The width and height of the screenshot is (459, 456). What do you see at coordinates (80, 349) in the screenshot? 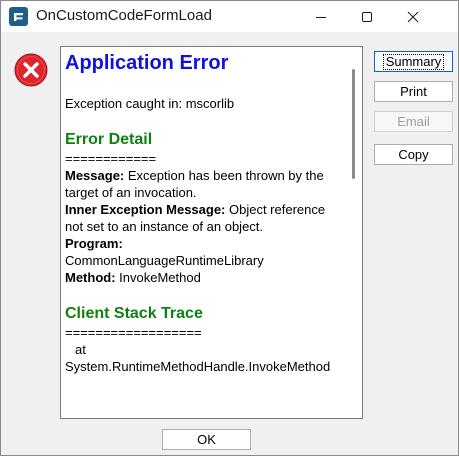
I see `stack-trace-at: at` at bounding box center [80, 349].